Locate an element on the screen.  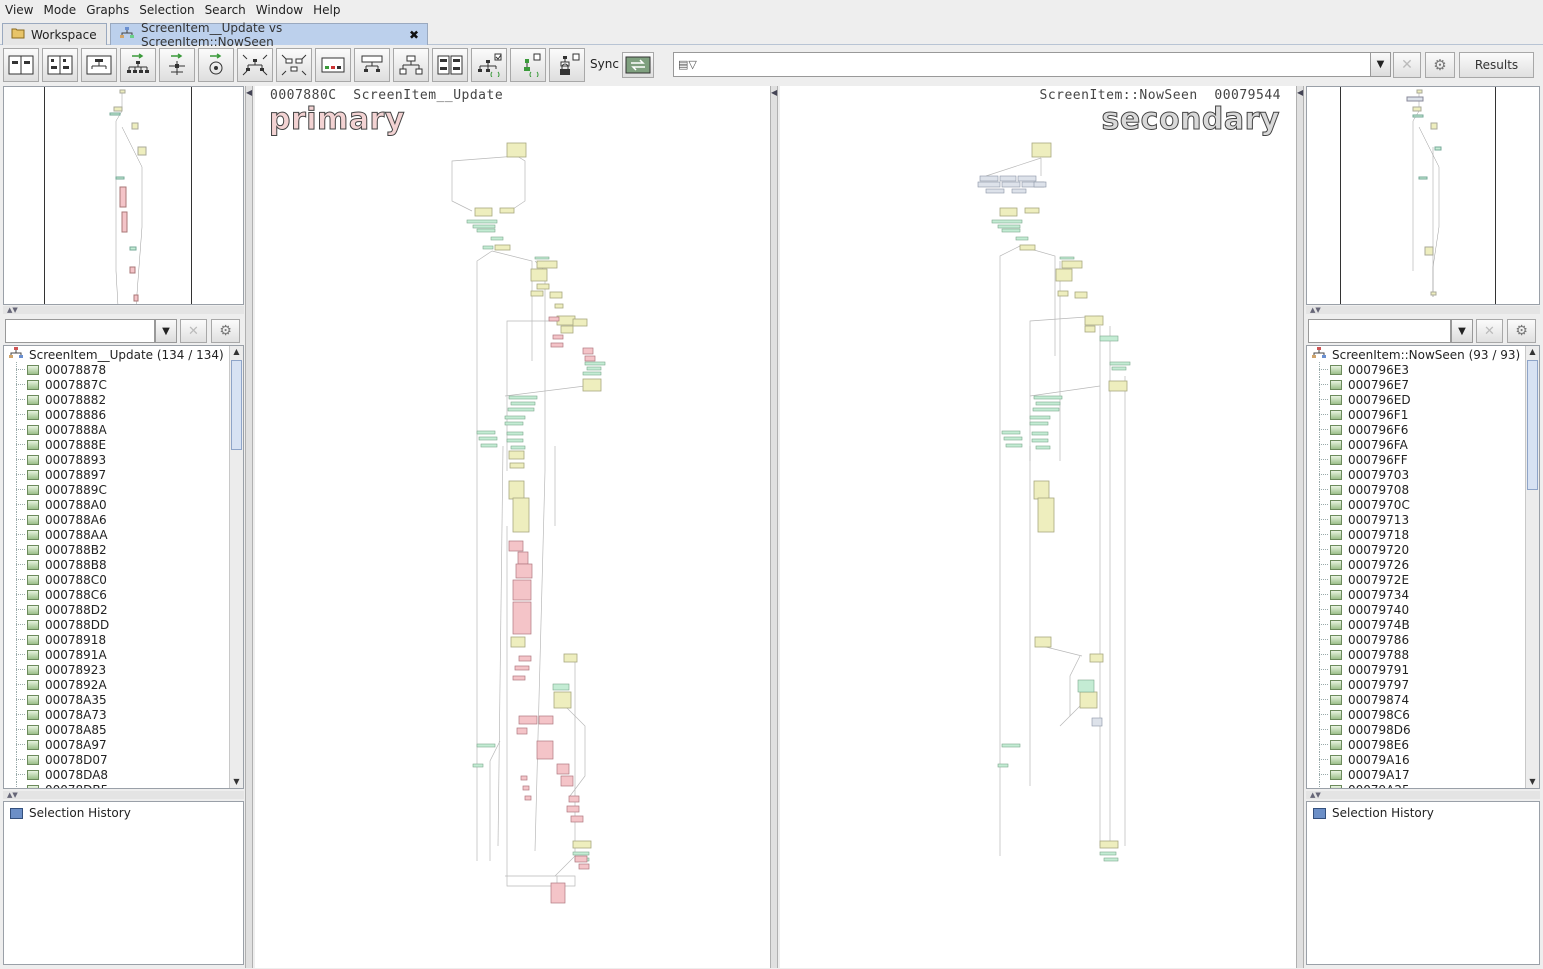
tree-item: 00079703 is located at coordinates (1359, 474).